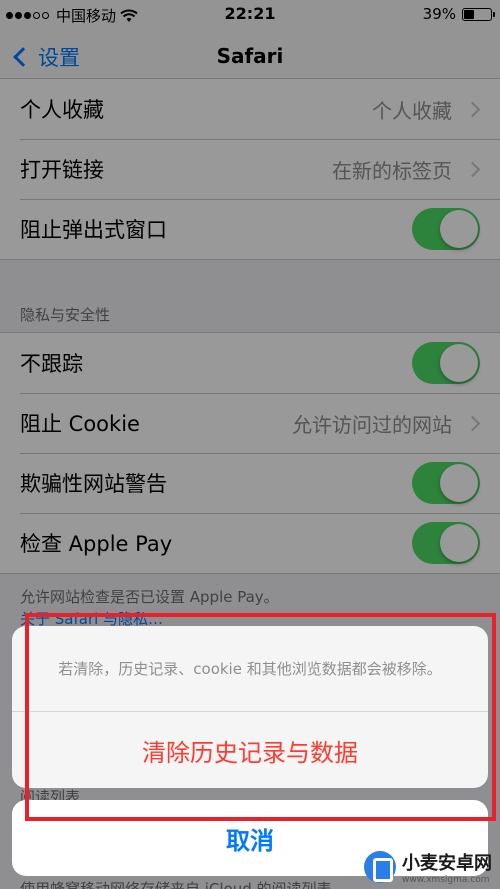  I want to click on watermark-text: 小麦安卓网 www.xmsigma.com, so click(447, 867).